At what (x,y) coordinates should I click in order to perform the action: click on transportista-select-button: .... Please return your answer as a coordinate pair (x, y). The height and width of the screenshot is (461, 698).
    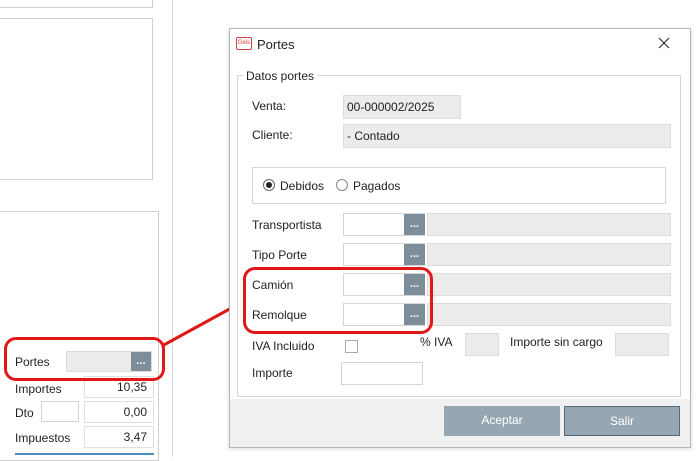
    Looking at the image, I should click on (414, 224).